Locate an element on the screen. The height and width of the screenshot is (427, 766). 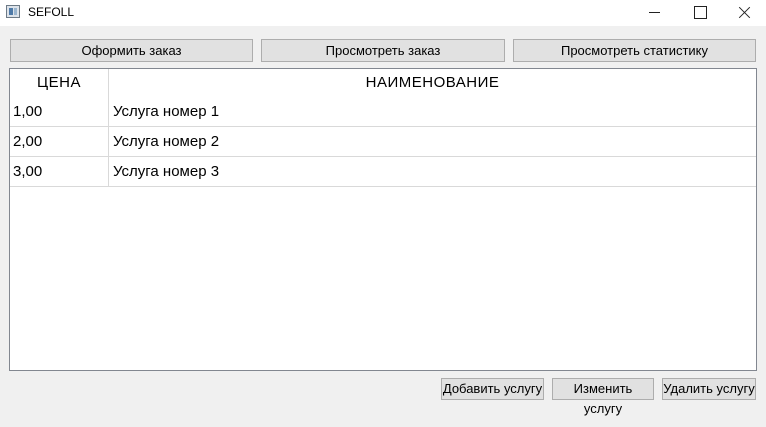
window-title: SEFOLL is located at coordinates (51, 12).